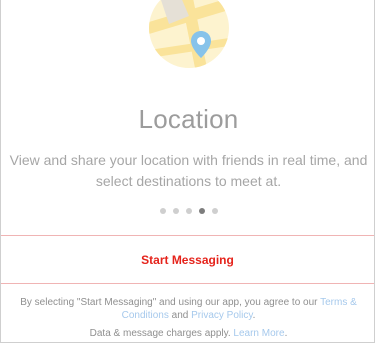 This screenshot has height=343, width=375. Describe the element at coordinates (254, 315) in the screenshot. I see `period-text: .` at that location.